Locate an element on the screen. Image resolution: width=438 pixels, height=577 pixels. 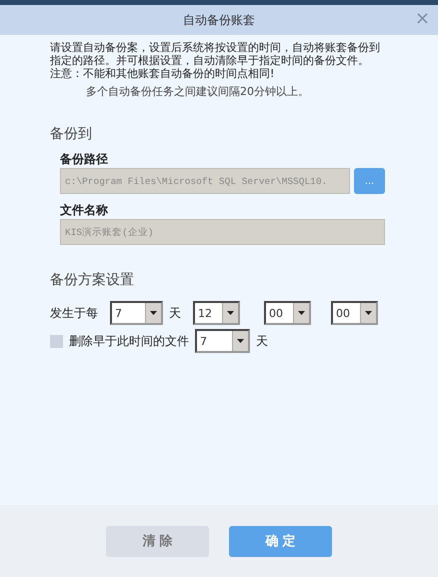
field-label: 备份路径 is located at coordinates (84, 159).